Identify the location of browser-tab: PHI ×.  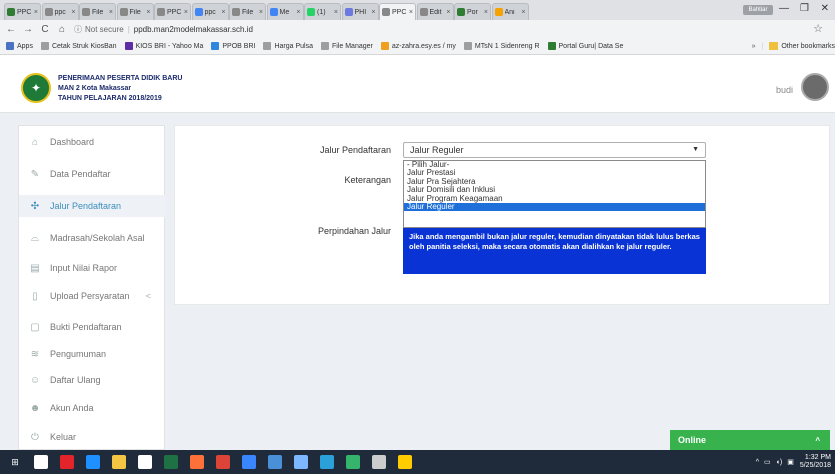
(360, 11).